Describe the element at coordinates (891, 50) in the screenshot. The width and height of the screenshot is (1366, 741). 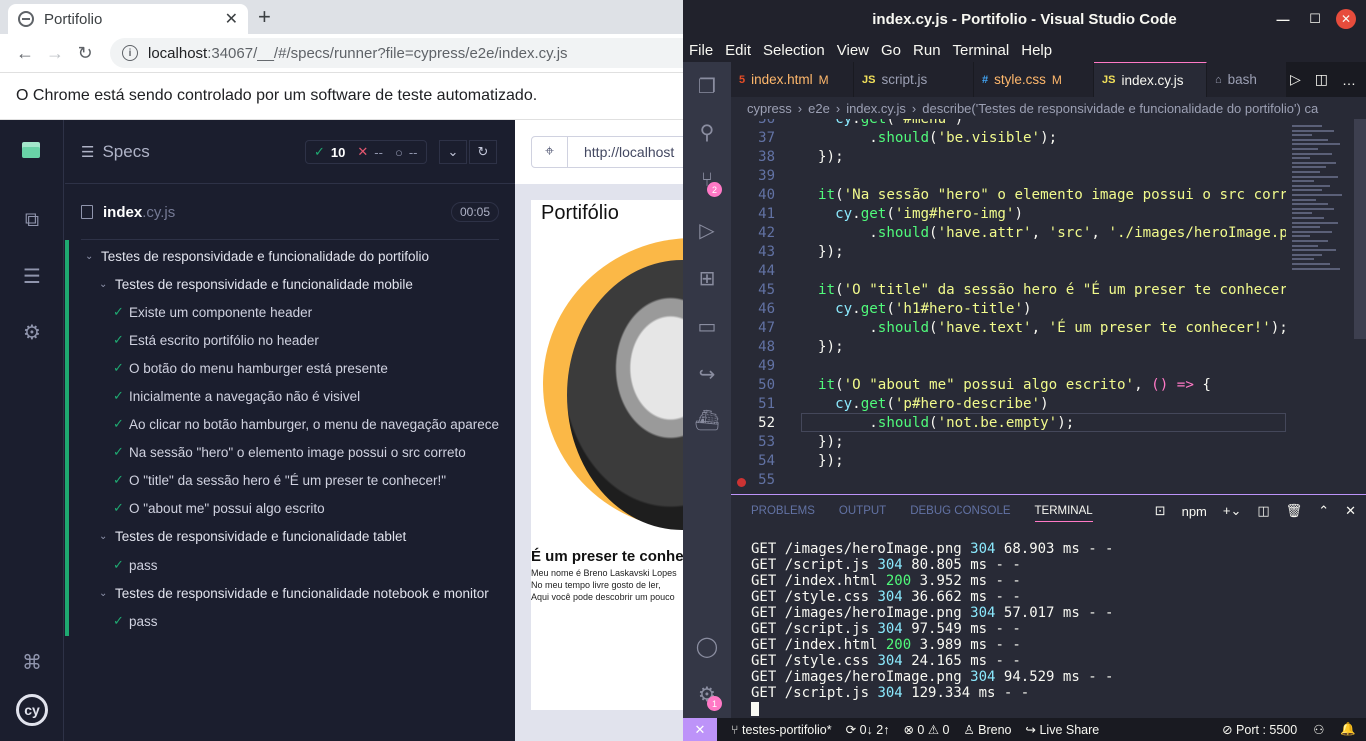
I see `menu-item: Go` at that location.